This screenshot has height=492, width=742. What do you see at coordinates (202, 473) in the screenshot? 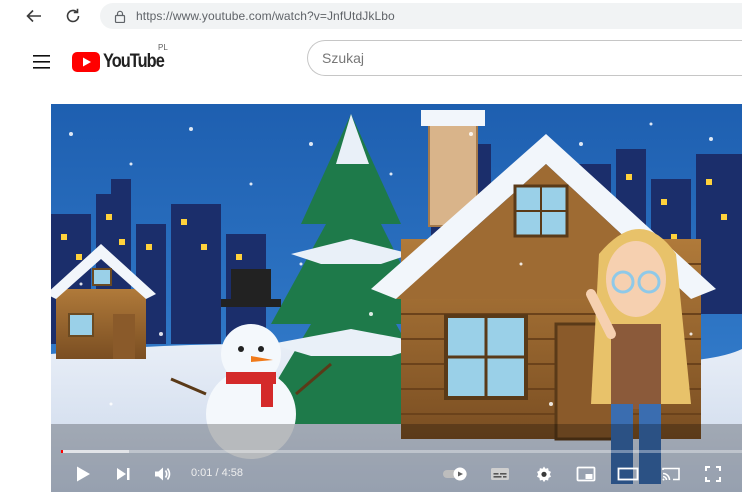
I see `current-time: 0:01` at bounding box center [202, 473].